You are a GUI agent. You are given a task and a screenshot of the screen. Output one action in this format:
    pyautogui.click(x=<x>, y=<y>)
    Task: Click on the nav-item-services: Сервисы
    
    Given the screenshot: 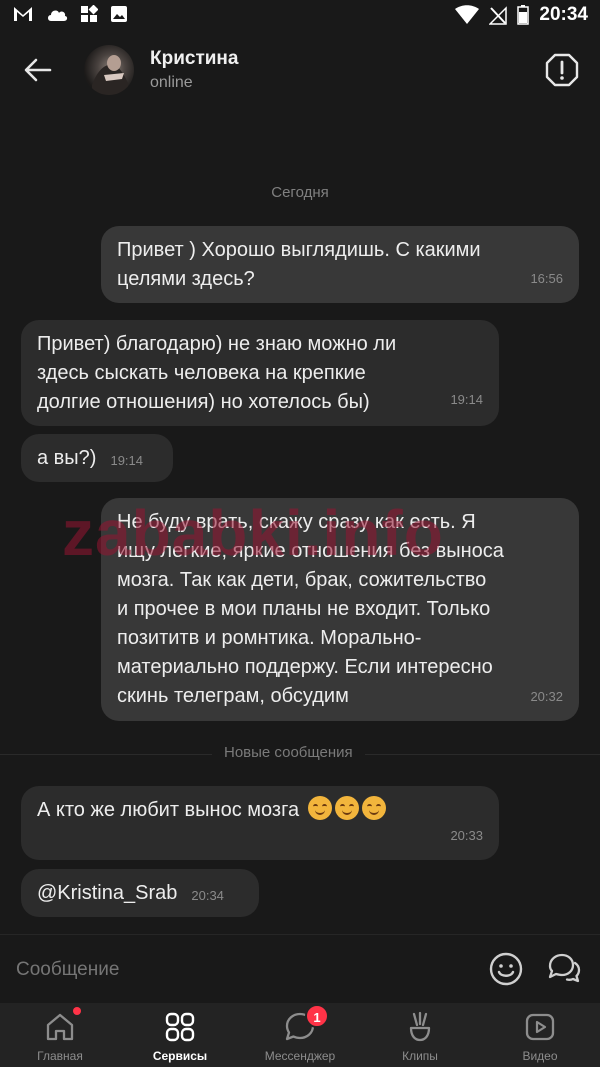 What is the action you would take?
    pyautogui.click(x=180, y=1035)
    